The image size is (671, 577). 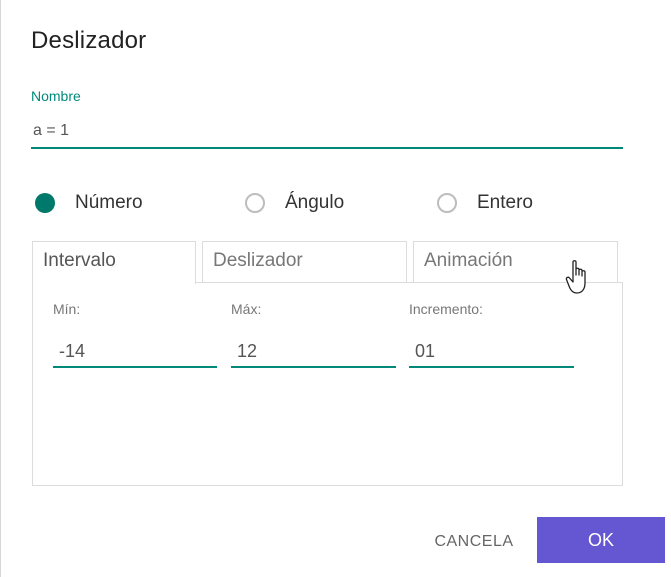 What do you see at coordinates (109, 202) in the screenshot?
I see `radio-number-label: Número` at bounding box center [109, 202].